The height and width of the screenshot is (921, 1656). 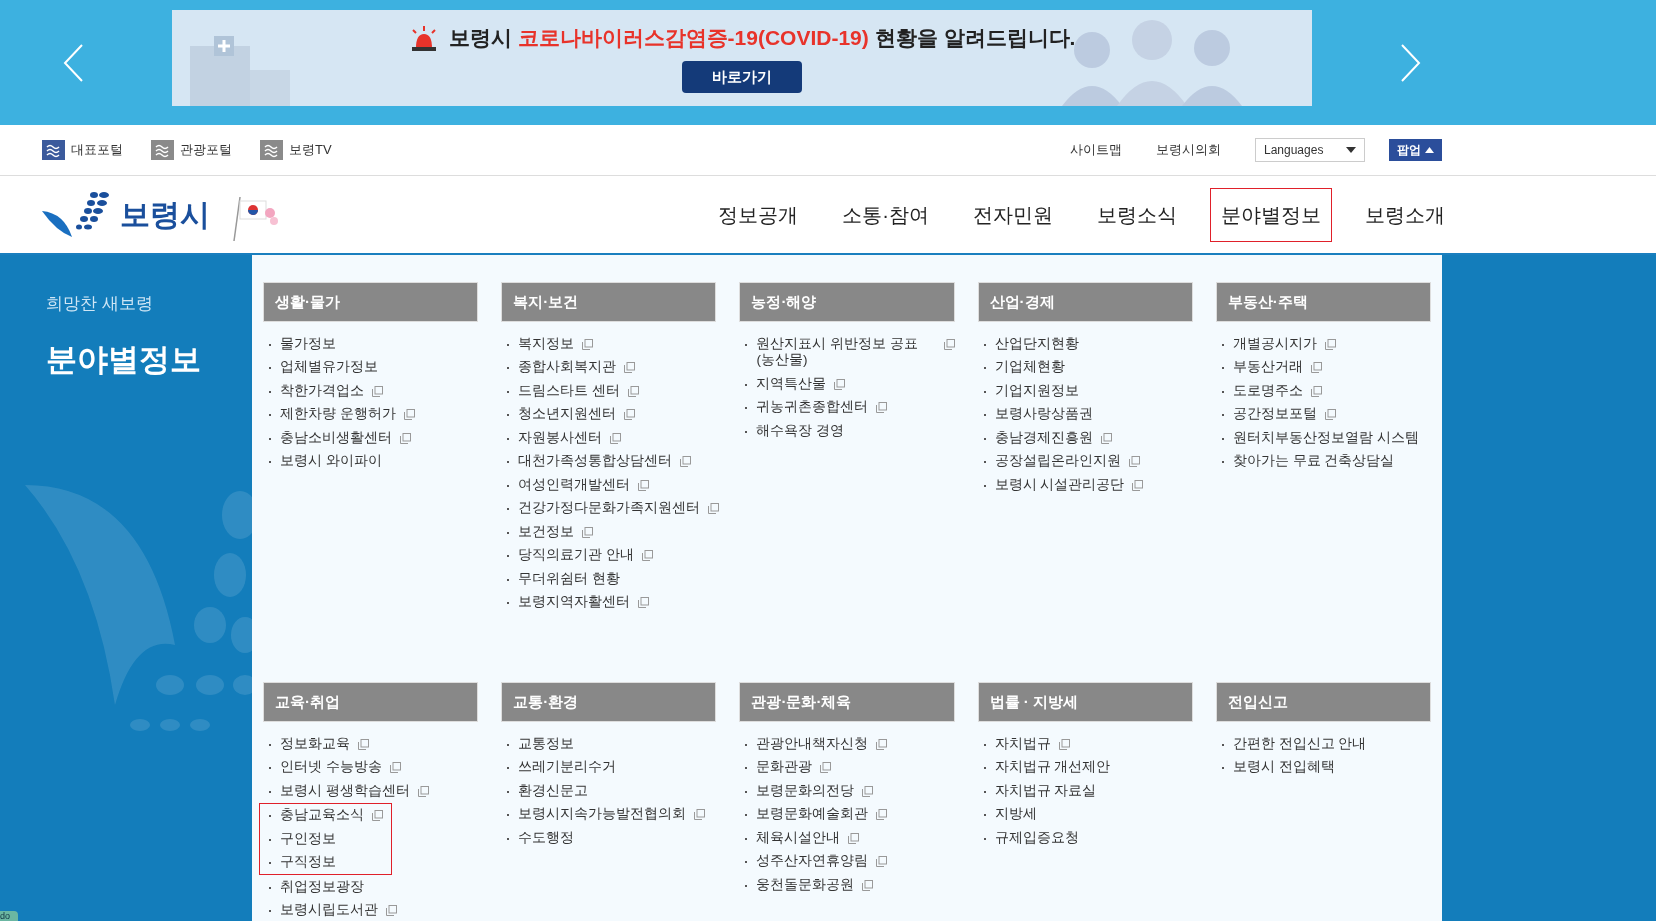 What do you see at coordinates (296, 150) in the screenshot?
I see `portal-link: 보령TV` at bounding box center [296, 150].